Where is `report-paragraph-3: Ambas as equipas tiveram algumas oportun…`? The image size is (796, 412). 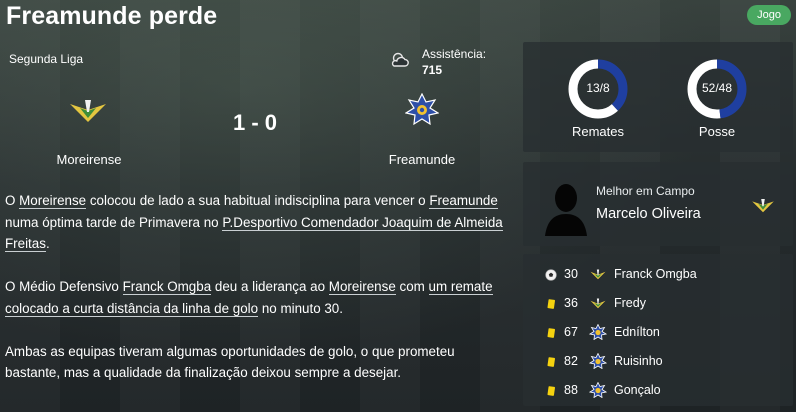 report-paragraph-3: Ambas as equipas tiveram algumas oportun… is located at coordinates (255, 362).